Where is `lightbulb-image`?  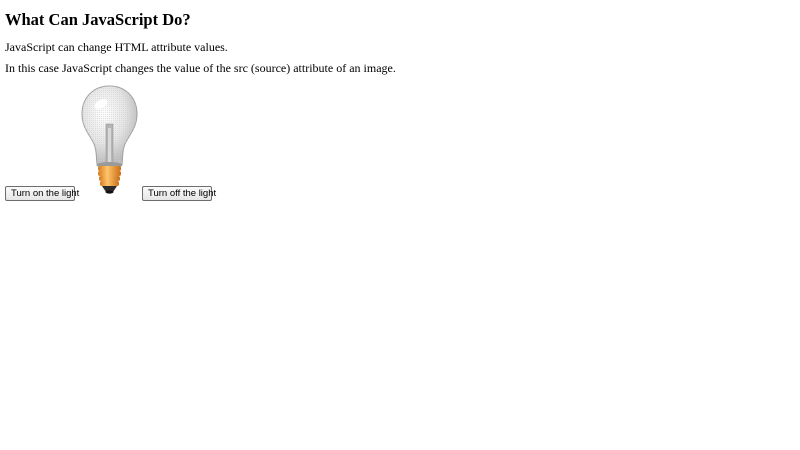
lightbulb-image is located at coordinates (109, 141).